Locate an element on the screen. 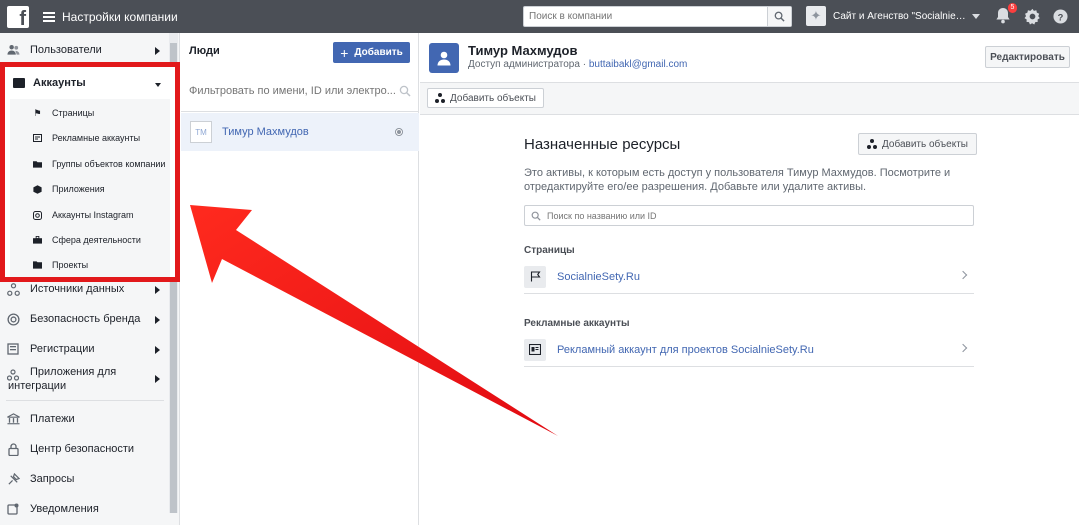 The height and width of the screenshot is (525, 1079). add-person-label: Добавить is located at coordinates (378, 52).